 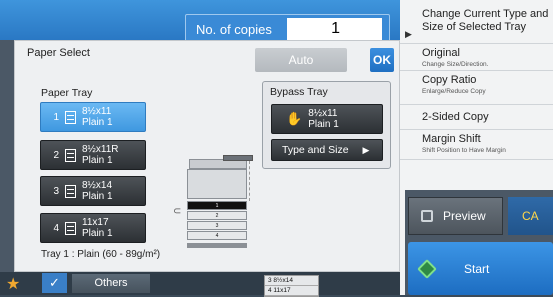 I want to click on checkmark-icon: ✓, so click(x=54, y=283).